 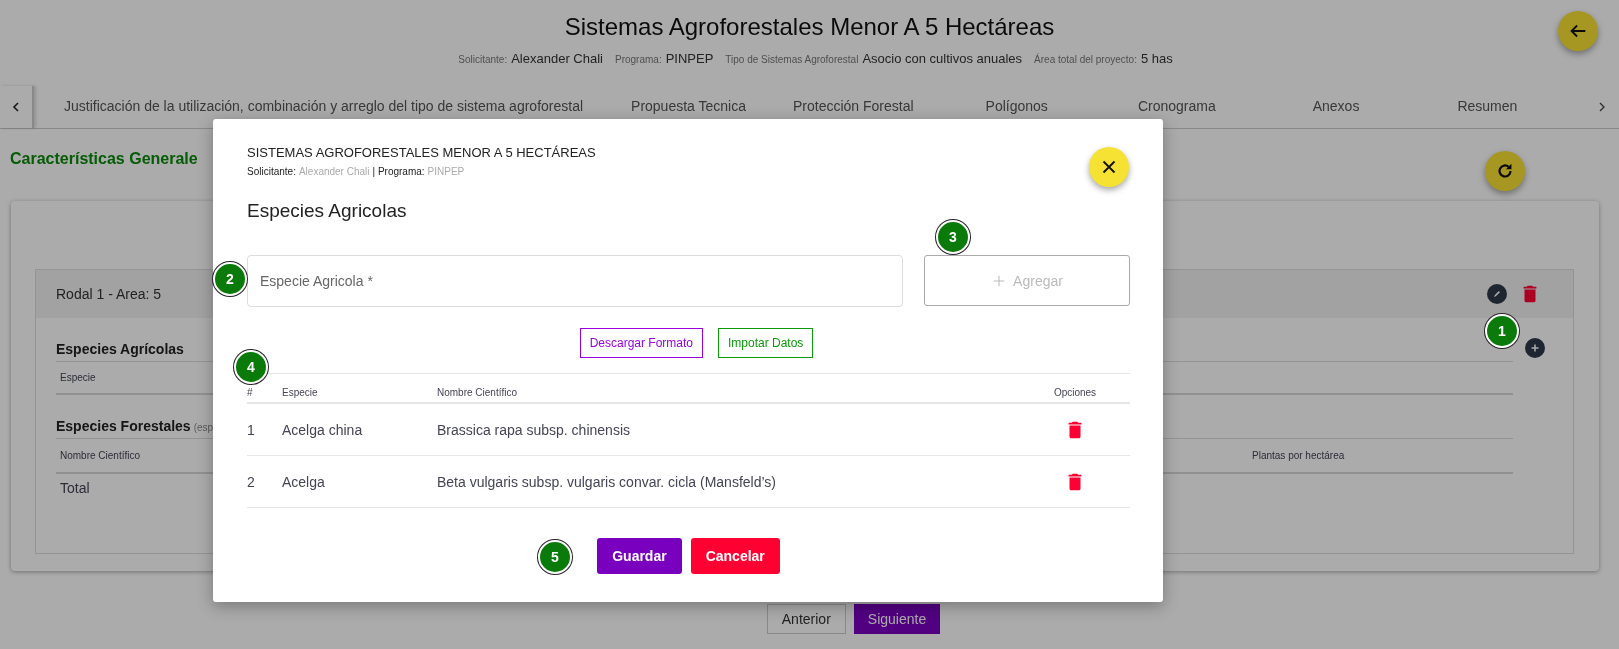 I want to click on cancel-button: Cancelar, so click(x=735, y=556).